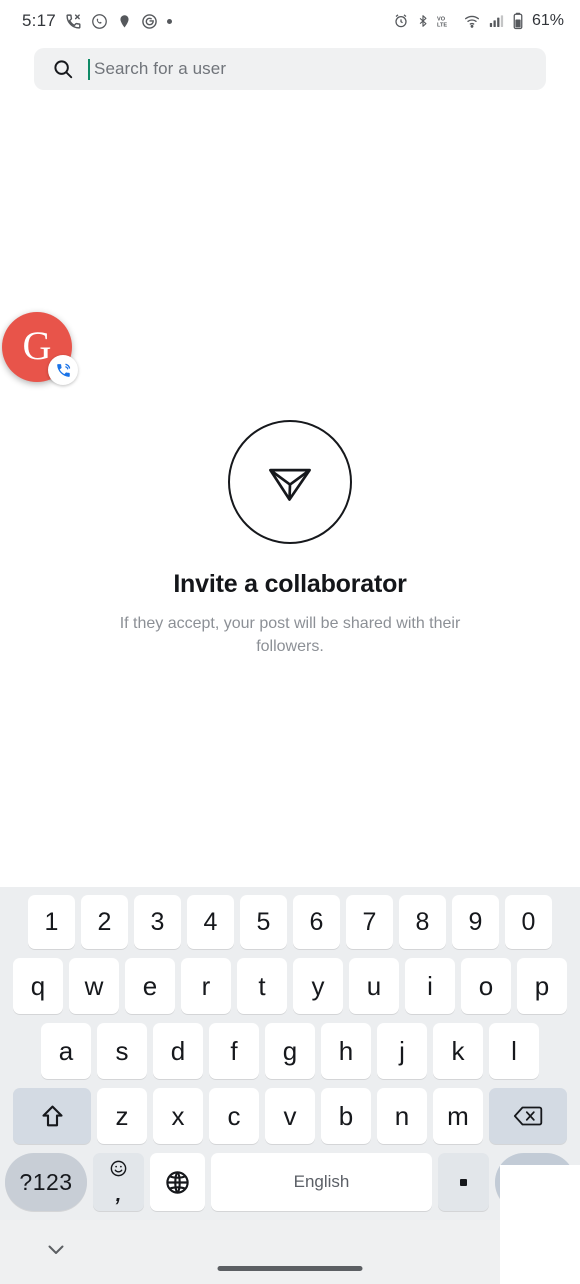 The height and width of the screenshot is (1284, 580). What do you see at coordinates (290, 1268) in the screenshot?
I see `home-gesture-bar` at bounding box center [290, 1268].